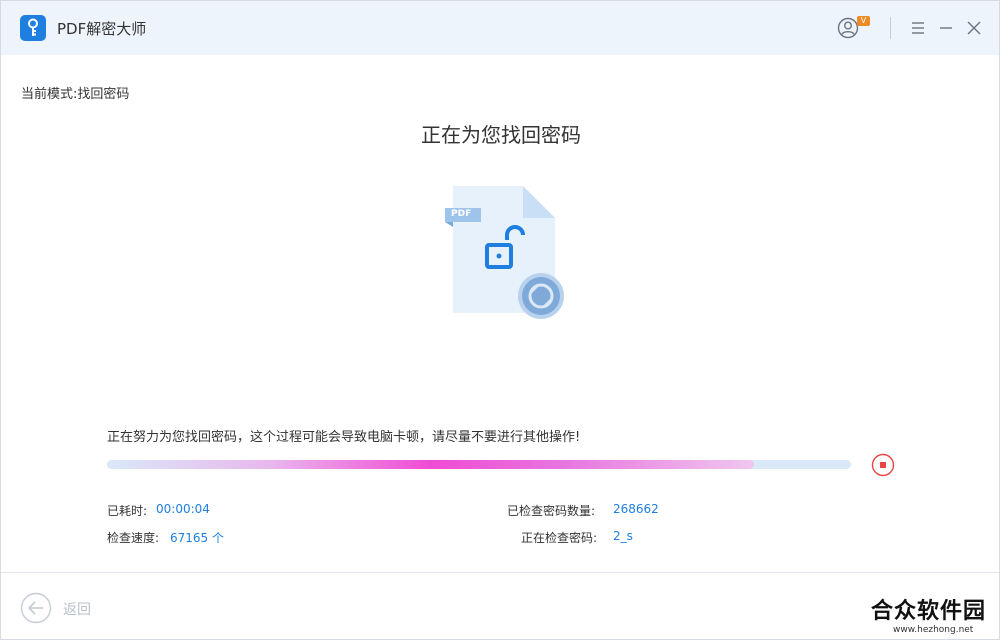 The width and height of the screenshot is (1000, 640). Describe the element at coordinates (183, 509) in the screenshot. I see `elapsed-time-value: 00:00:04` at that location.